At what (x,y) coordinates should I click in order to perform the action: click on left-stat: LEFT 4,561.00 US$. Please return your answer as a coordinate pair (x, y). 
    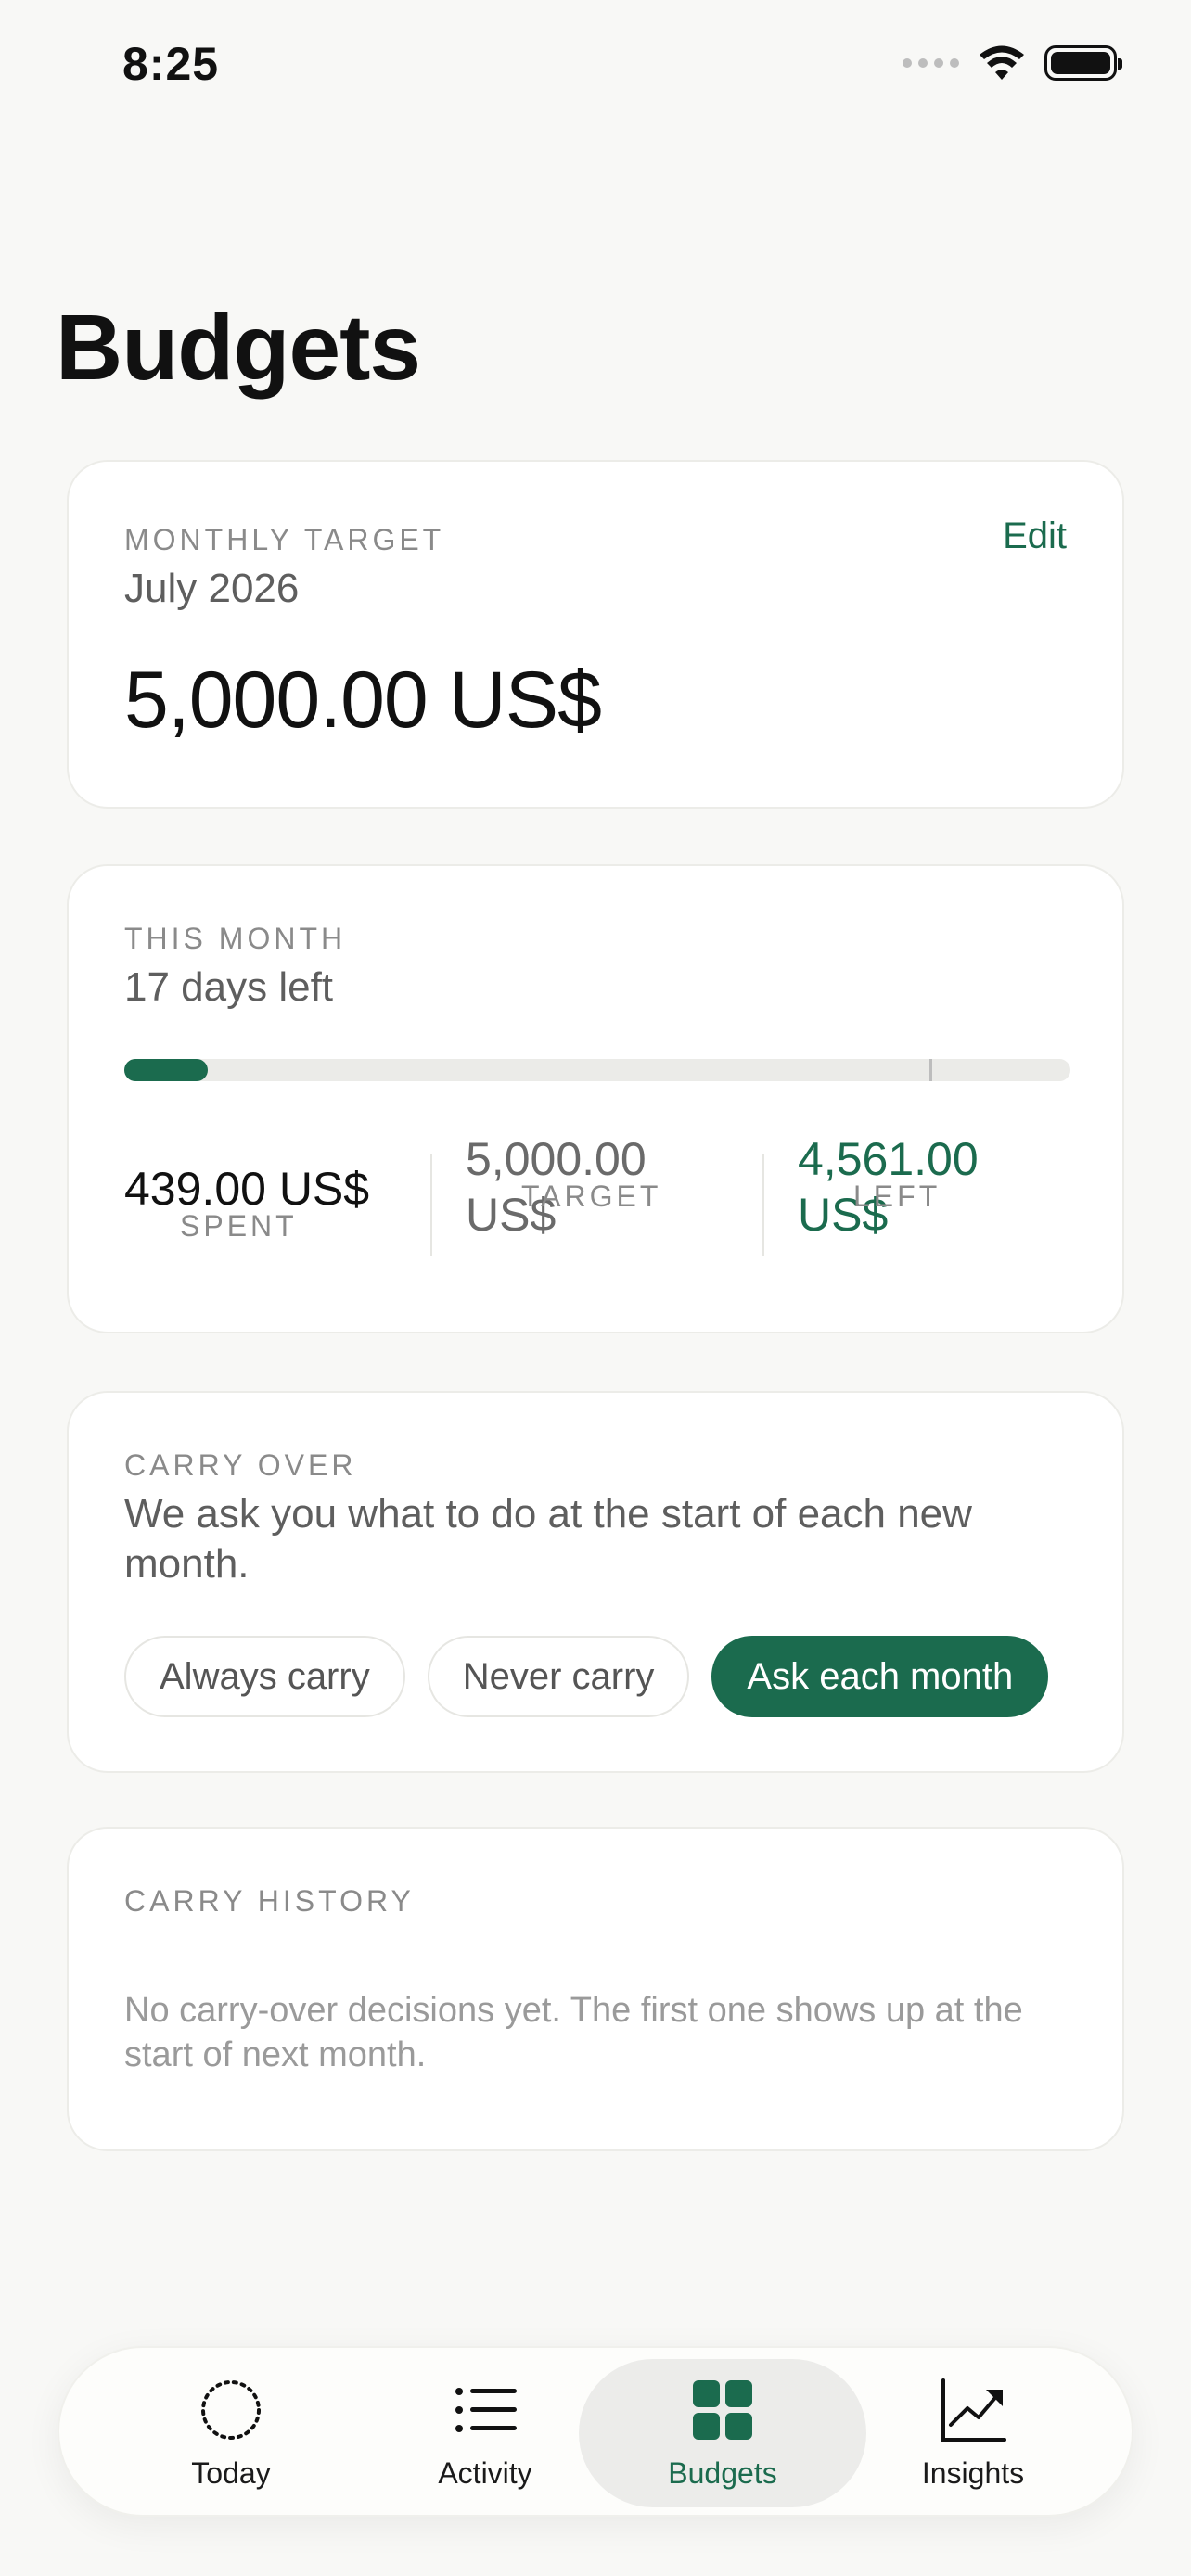
    Looking at the image, I should click on (918, 1183).